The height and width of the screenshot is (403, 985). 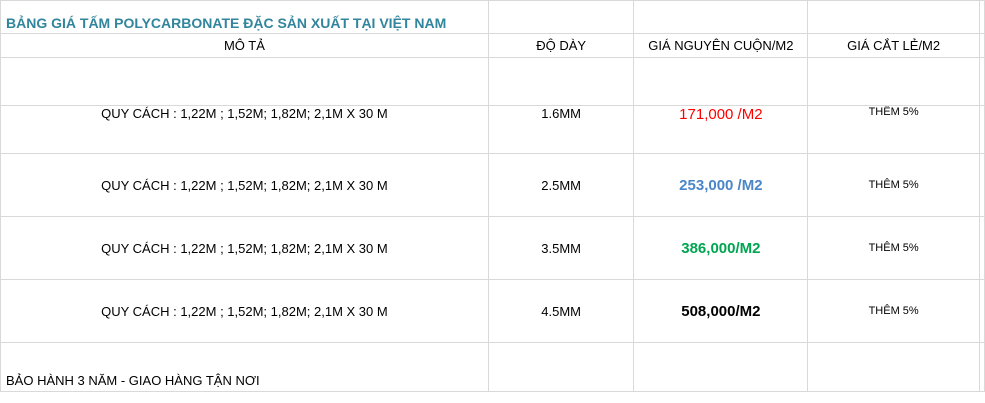 What do you see at coordinates (244, 45) in the screenshot?
I see `header-description: MÔ TẢ` at bounding box center [244, 45].